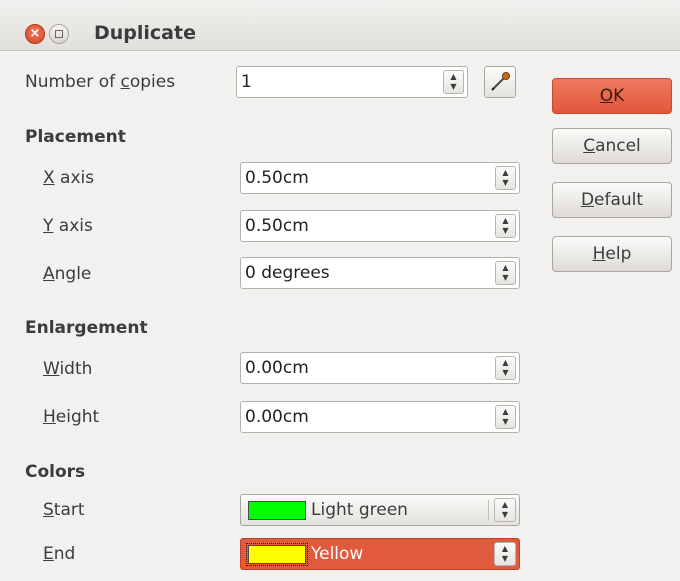 This screenshot has width=680, height=581. What do you see at coordinates (380, 417) in the screenshot?
I see `height-spinbox: 0.00cm ▲ ▼` at bounding box center [380, 417].